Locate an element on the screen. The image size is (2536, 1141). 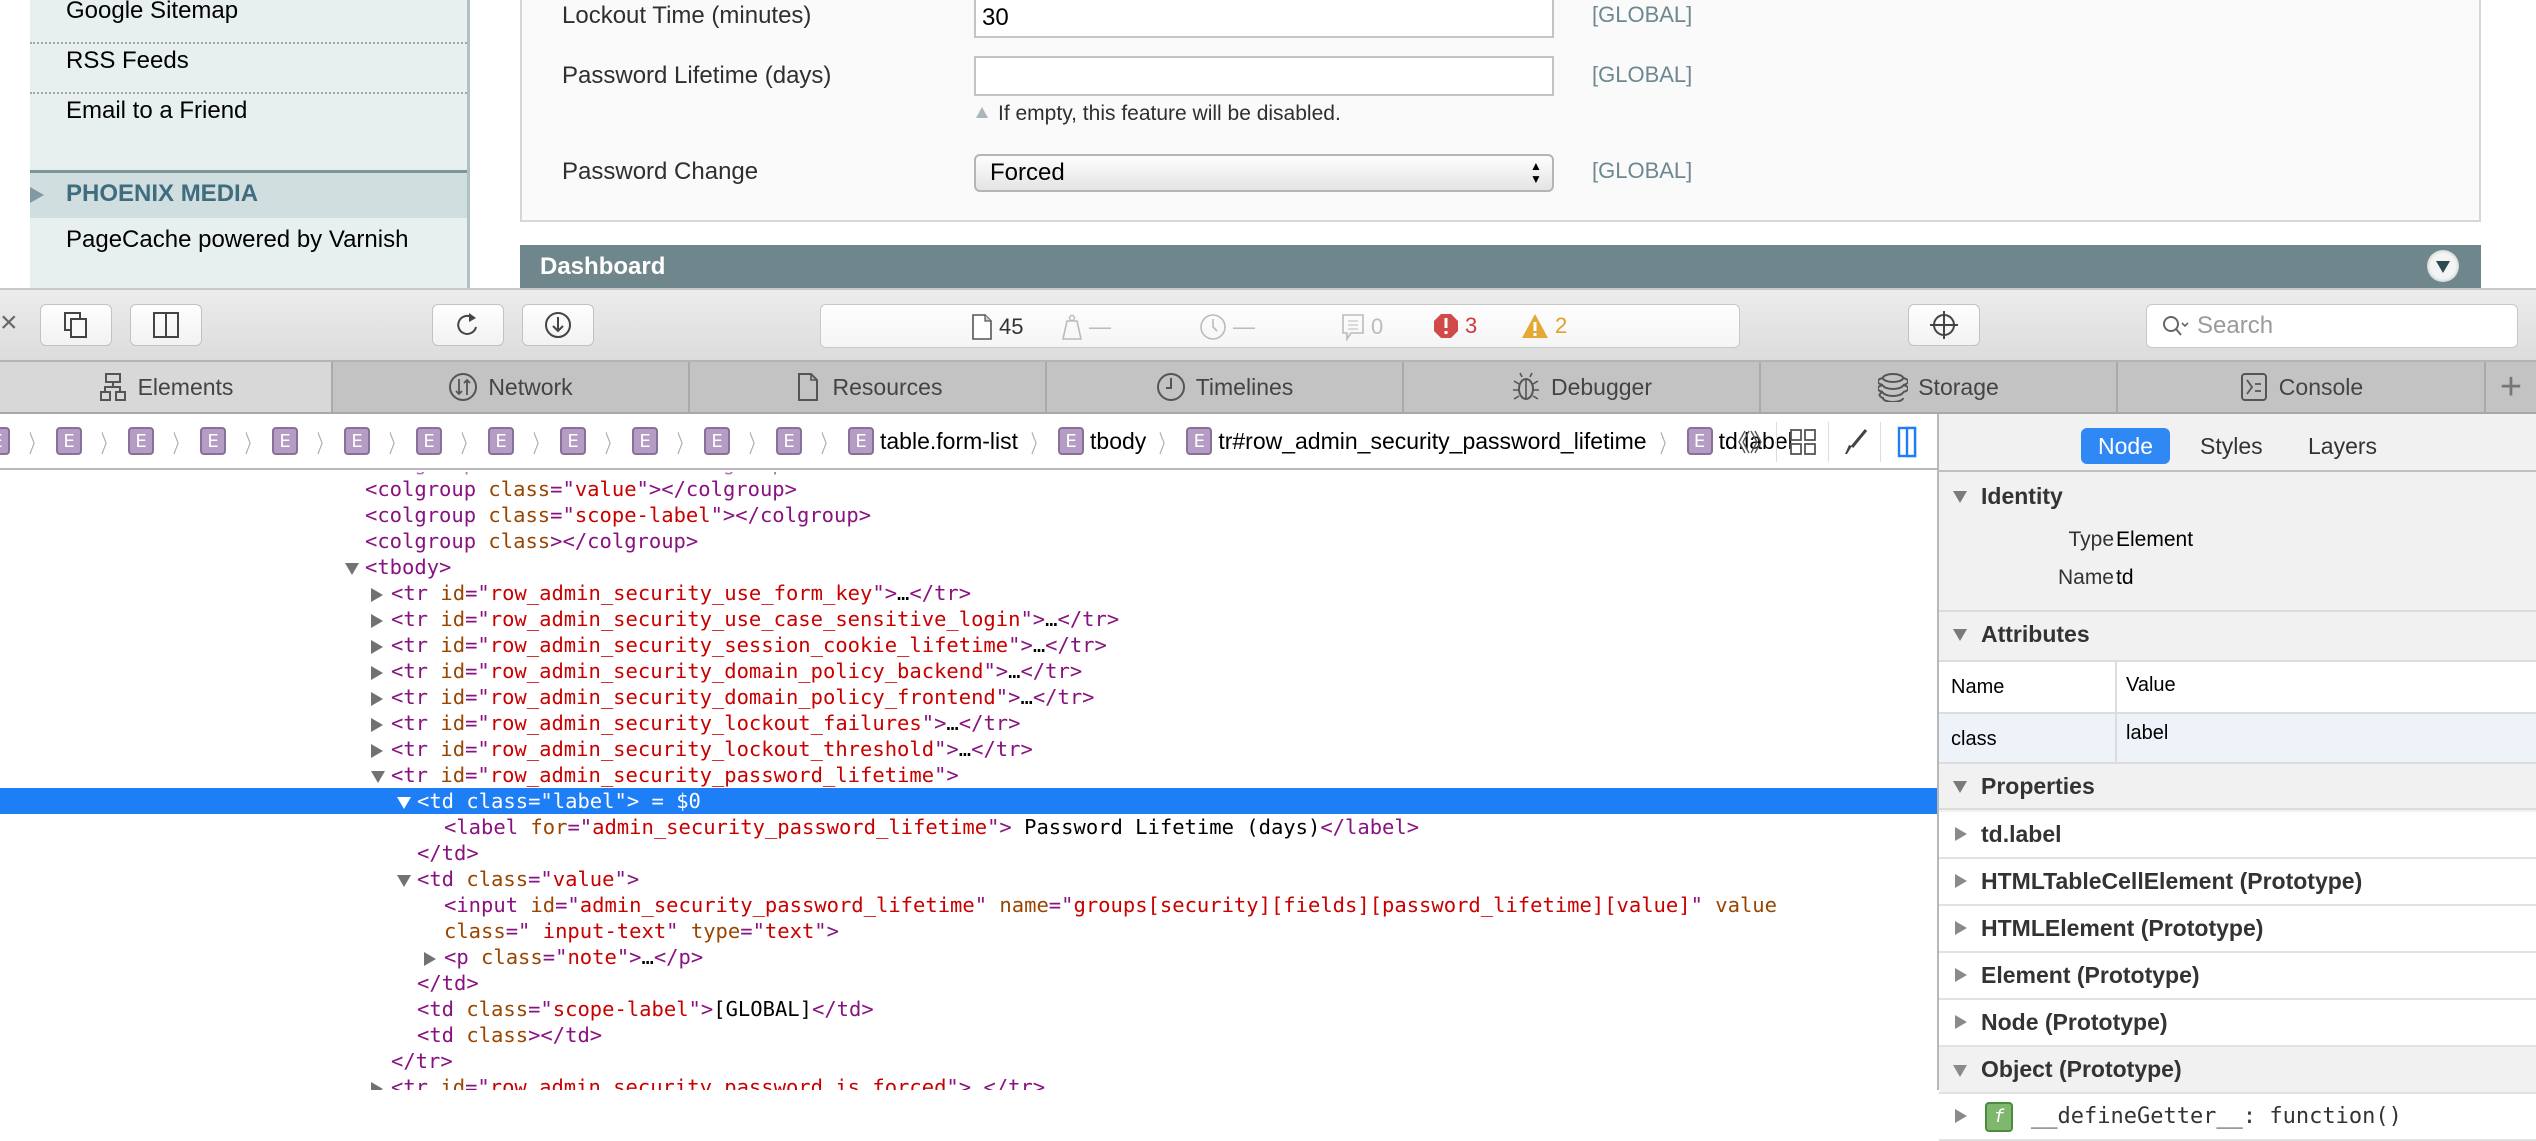
properties-section-header: Properties is located at coordinates (2237, 787).